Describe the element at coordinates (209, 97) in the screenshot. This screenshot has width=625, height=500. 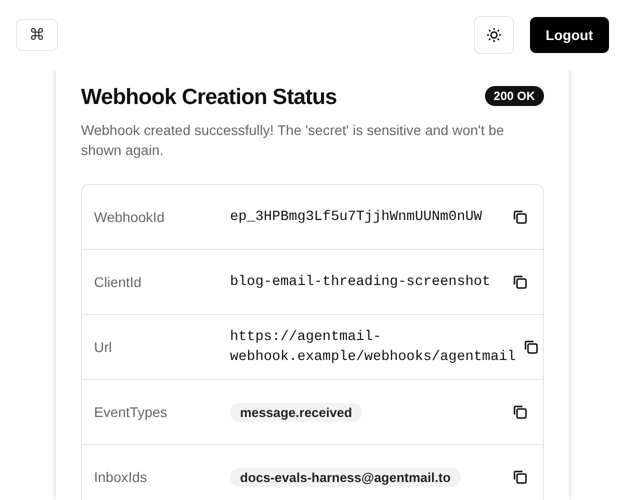
I see `card-title: Webhook Creation Status` at that location.